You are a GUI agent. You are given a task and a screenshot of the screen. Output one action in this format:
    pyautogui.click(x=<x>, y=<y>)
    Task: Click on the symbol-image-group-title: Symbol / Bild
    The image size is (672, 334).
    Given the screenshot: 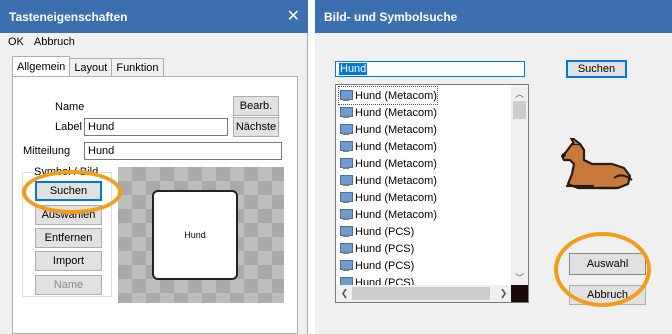 What is the action you would take?
    pyautogui.click(x=66, y=172)
    